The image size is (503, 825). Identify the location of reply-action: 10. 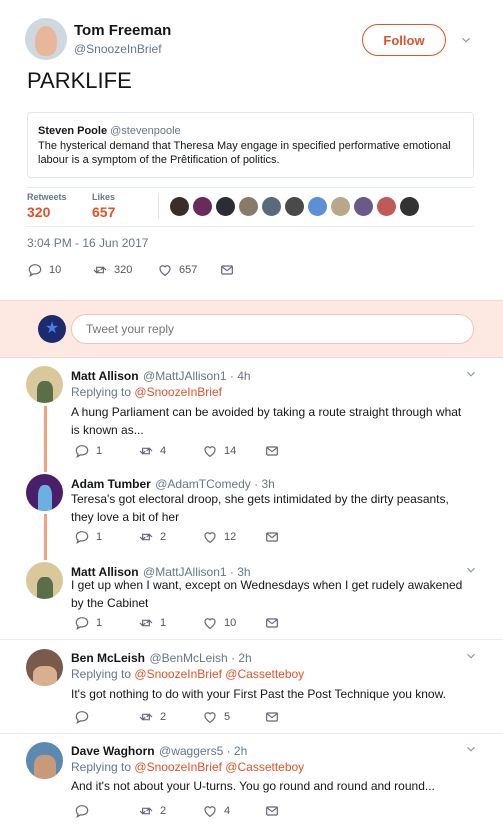
(44, 270).